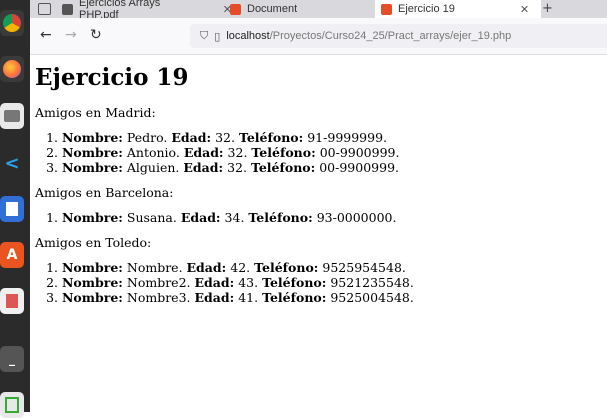 This screenshot has height=418, width=607. What do you see at coordinates (248, 297) in the screenshot?
I see `friend-age: 41.` at bounding box center [248, 297].